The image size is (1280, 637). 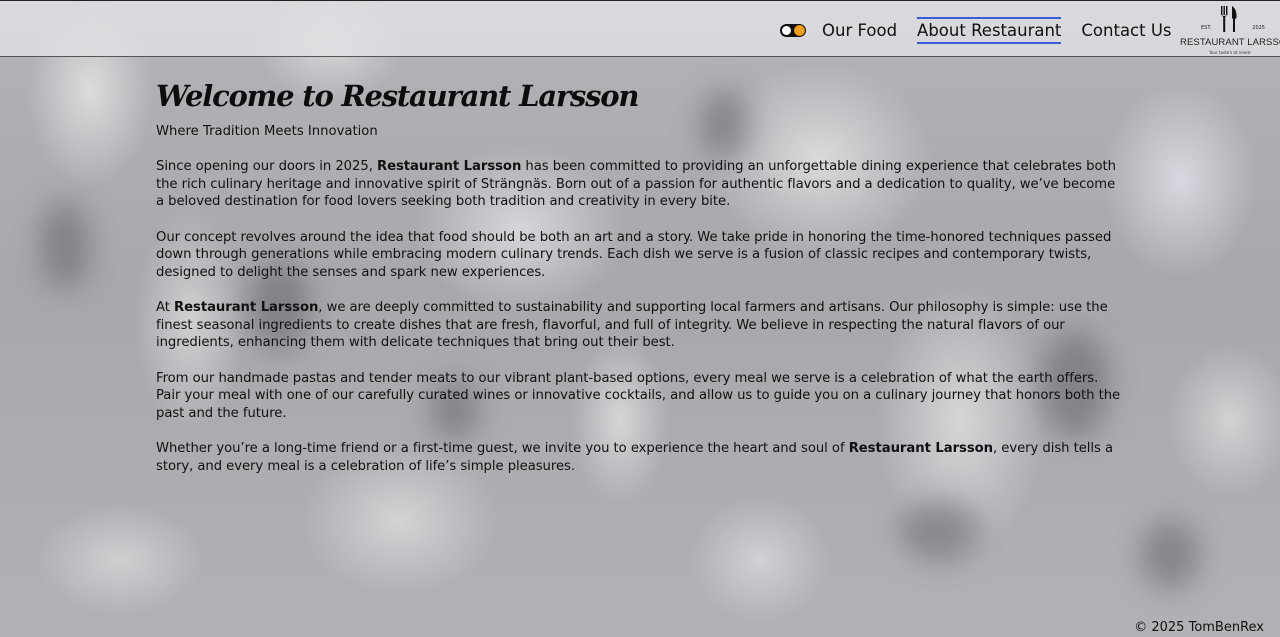 What do you see at coordinates (786, 30) in the screenshot?
I see `toggle-knob` at bounding box center [786, 30].